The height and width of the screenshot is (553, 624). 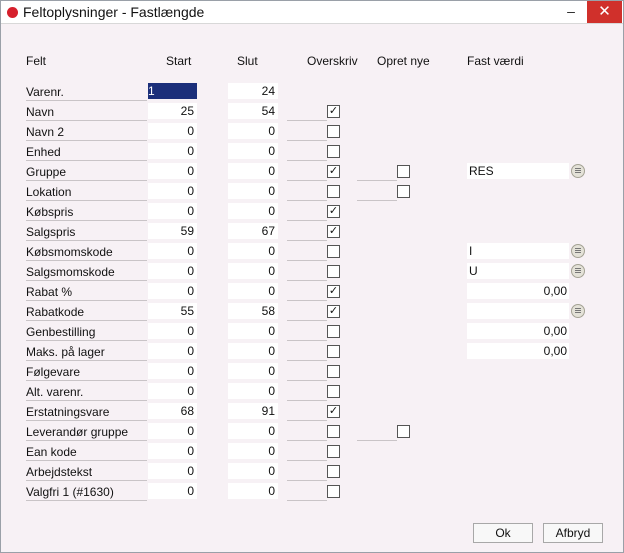 I want to click on fast-vaerdi-field: I, so click(x=518, y=251).